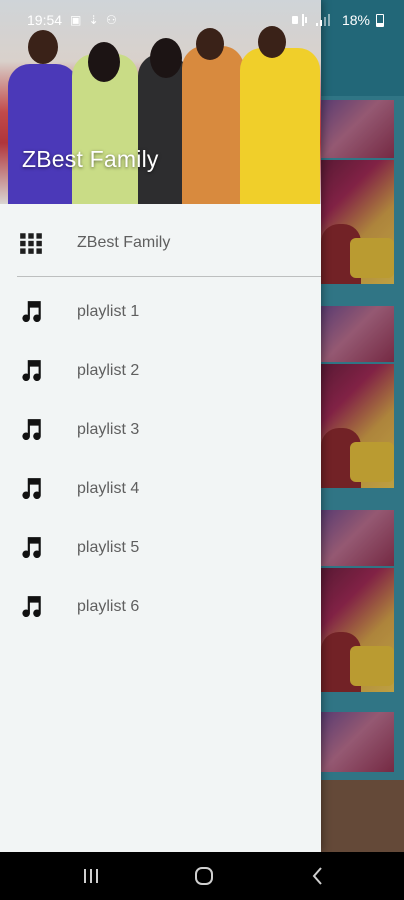  I want to click on signal-icon, so click(310, 20).